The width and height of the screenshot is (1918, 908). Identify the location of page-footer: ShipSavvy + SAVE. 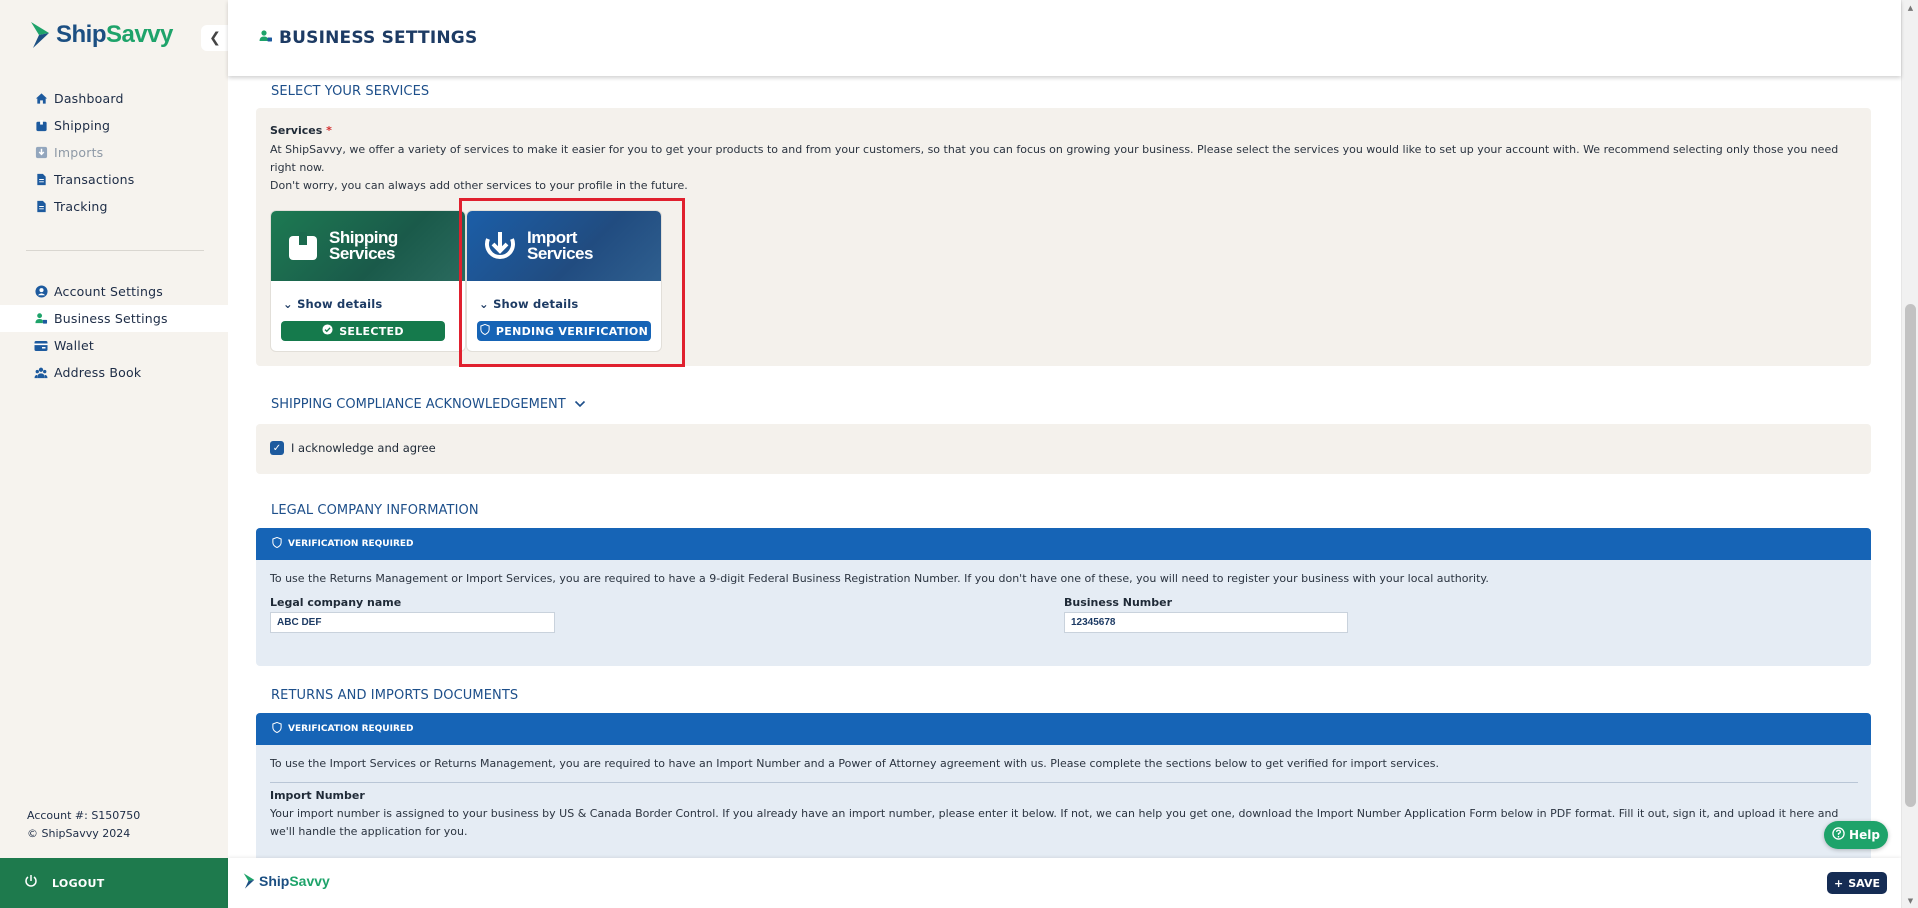
(1064, 883).